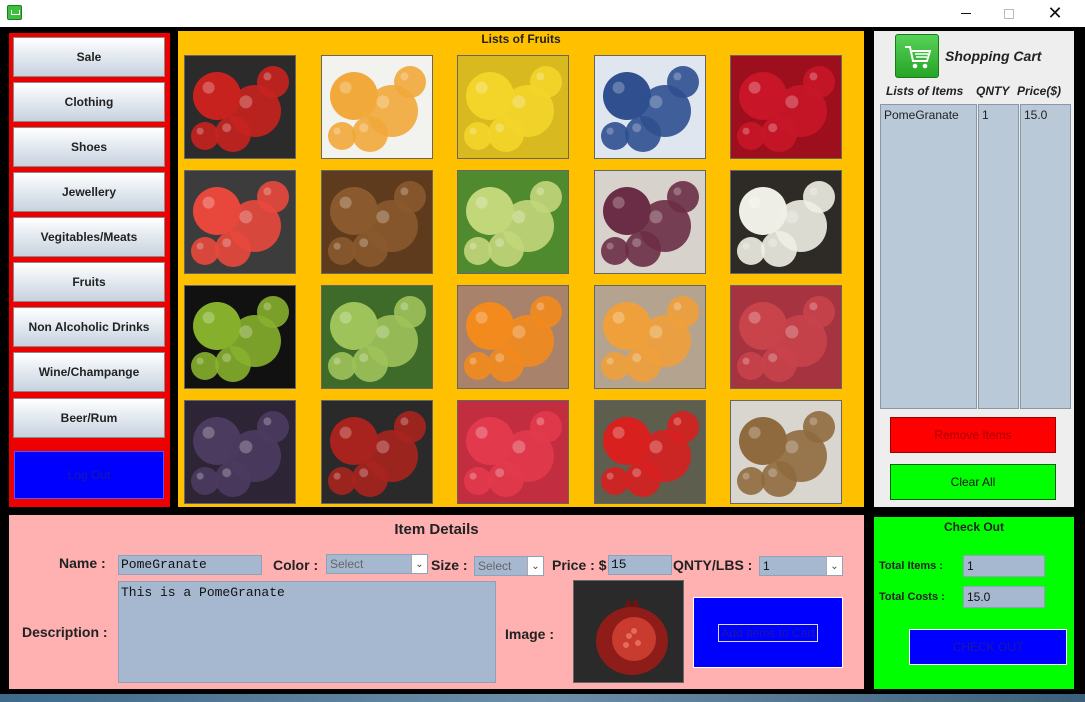 This screenshot has height=702, width=1085. What do you see at coordinates (911, 566) in the screenshot?
I see `total-items-label: Total Items :` at bounding box center [911, 566].